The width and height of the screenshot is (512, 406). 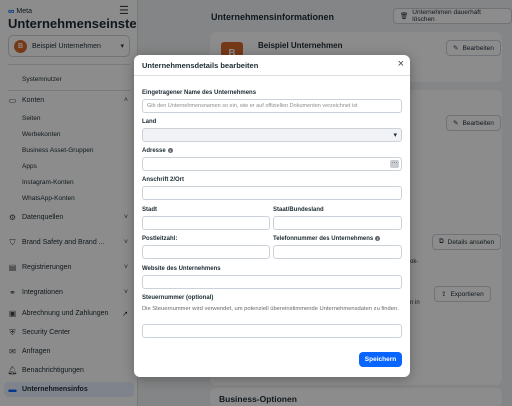 I want to click on website-label: Website des Unternehmens, so click(x=181, y=269).